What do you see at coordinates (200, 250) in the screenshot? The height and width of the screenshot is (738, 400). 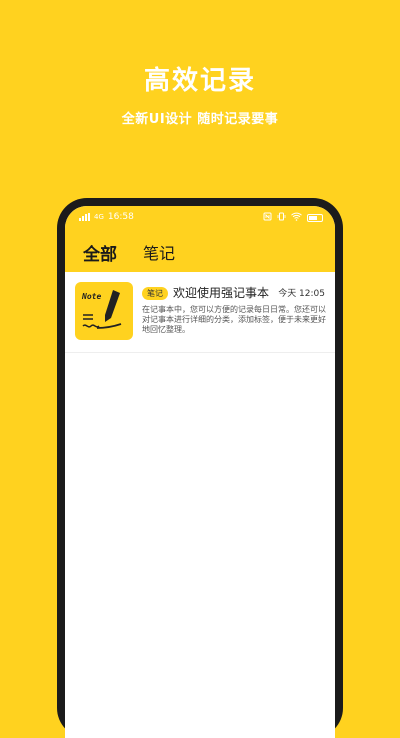 I see `tab-bar: 全部 笔记` at bounding box center [200, 250].